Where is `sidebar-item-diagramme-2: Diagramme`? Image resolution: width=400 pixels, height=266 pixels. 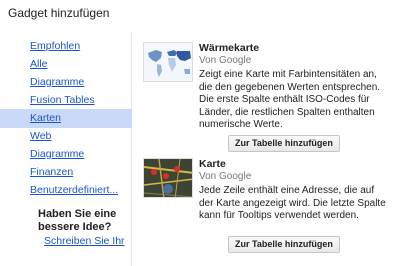 sidebar-item-diagramme-2: Diagramme is located at coordinates (66, 154).